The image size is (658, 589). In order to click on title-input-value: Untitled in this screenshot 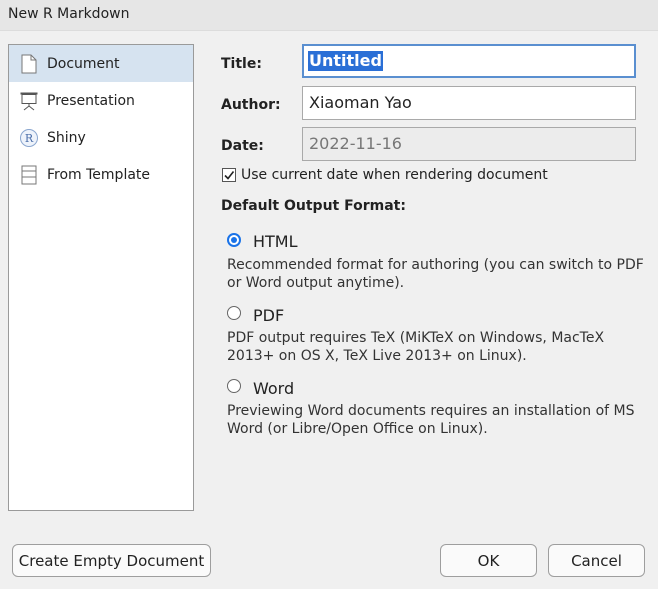, I will do `click(345, 61)`.